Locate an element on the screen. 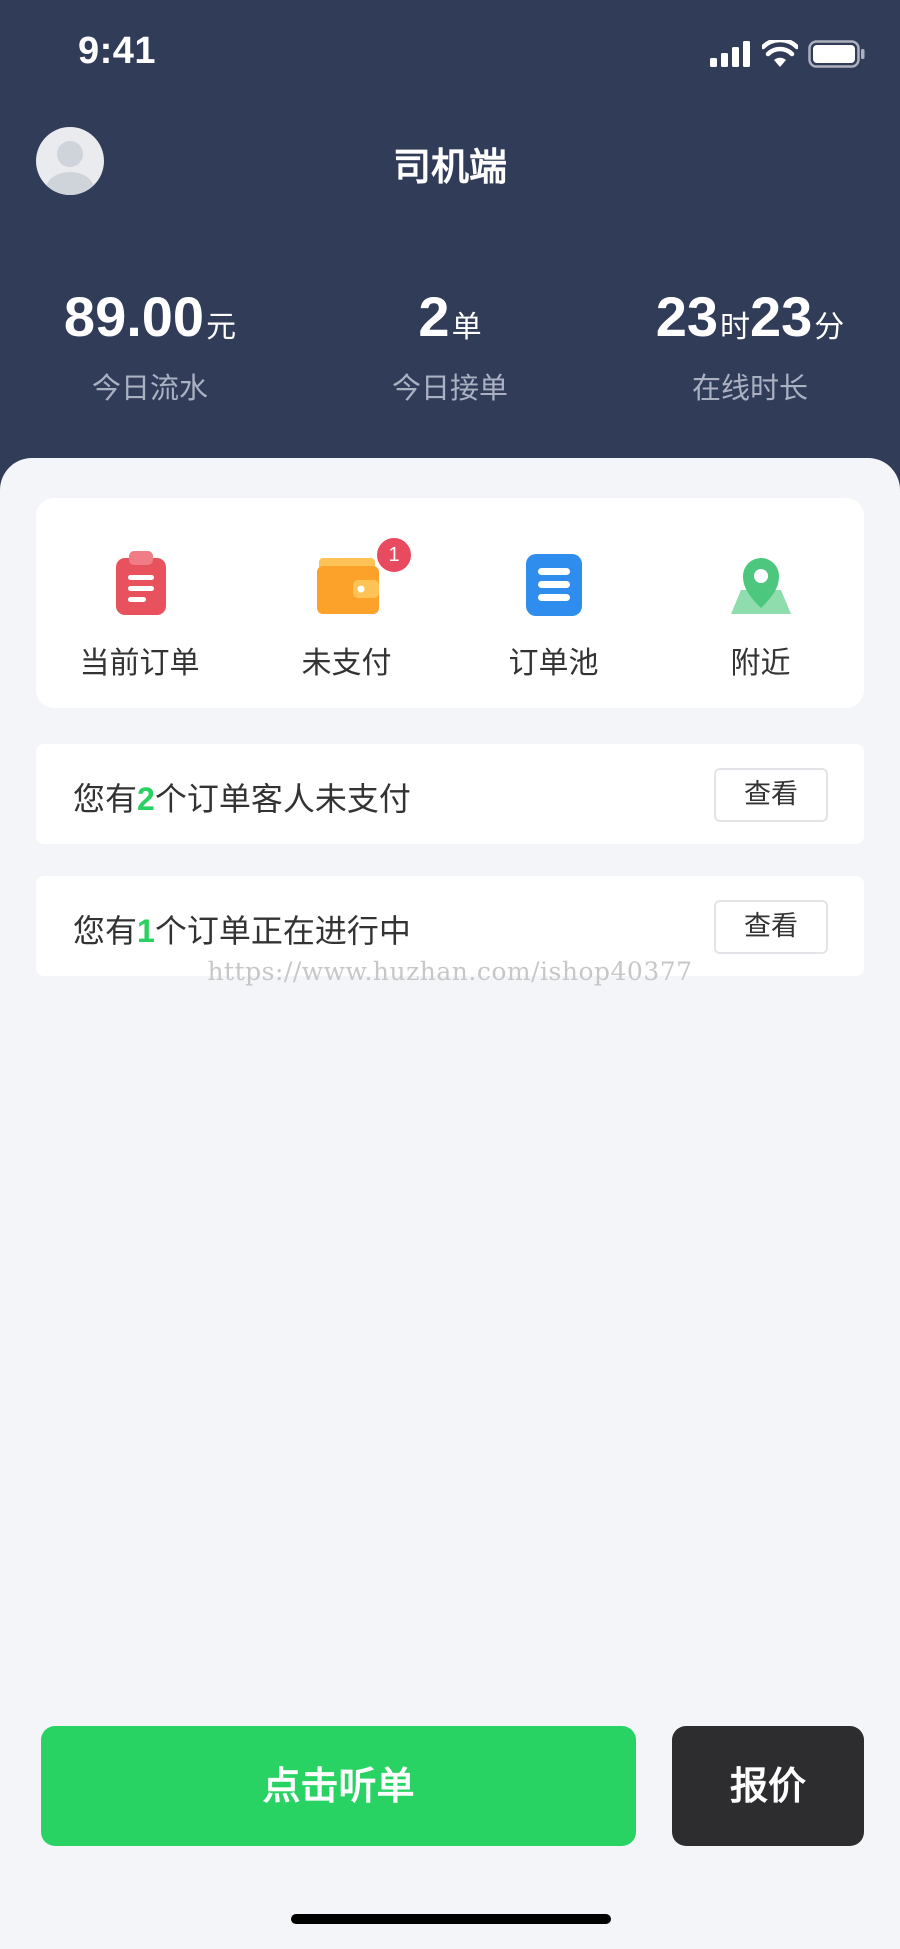 This screenshot has width=900, height=1949. notice-suffix: 个订单正在进行中 is located at coordinates (282, 931).